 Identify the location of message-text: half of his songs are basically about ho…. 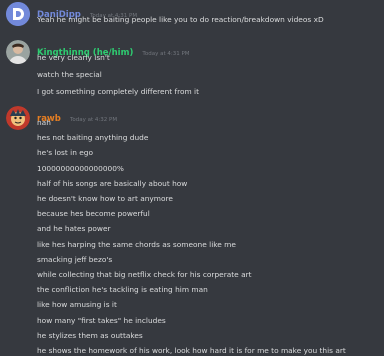
(112, 183).